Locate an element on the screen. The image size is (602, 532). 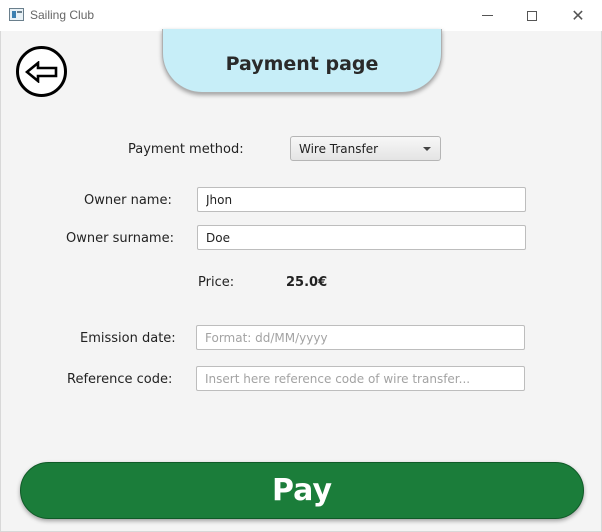
minimize-button is located at coordinates (487, 15).